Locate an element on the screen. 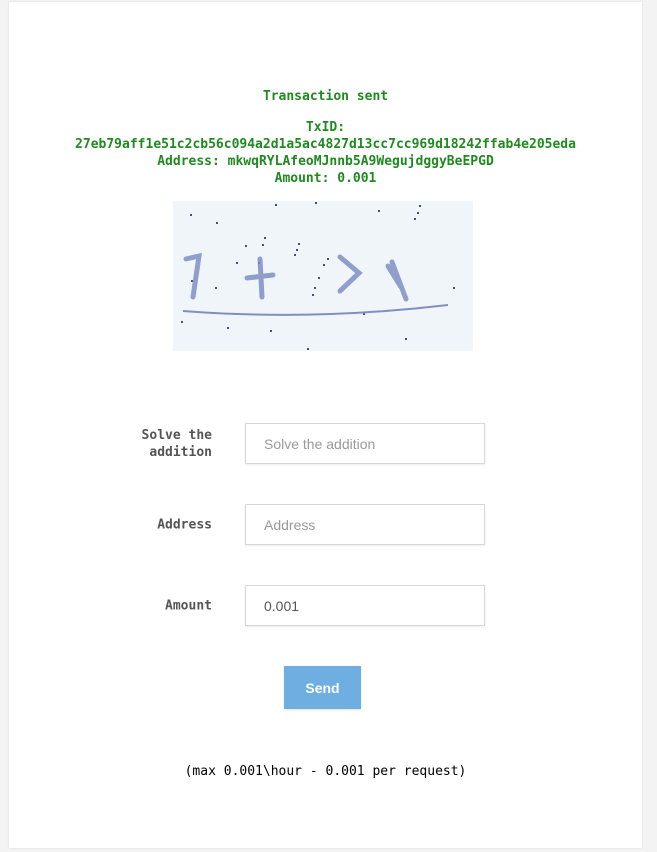 The image size is (657, 852). addition-input is located at coordinates (365, 443).